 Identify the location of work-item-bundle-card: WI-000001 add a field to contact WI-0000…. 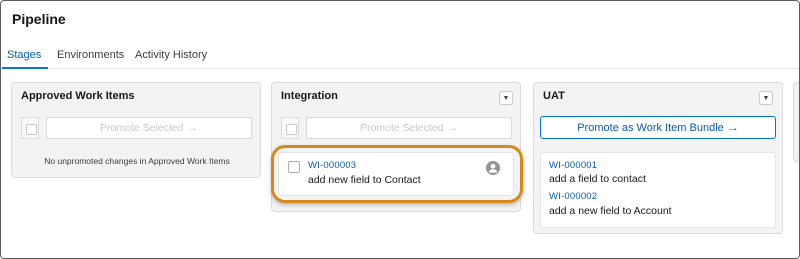
(658, 190).